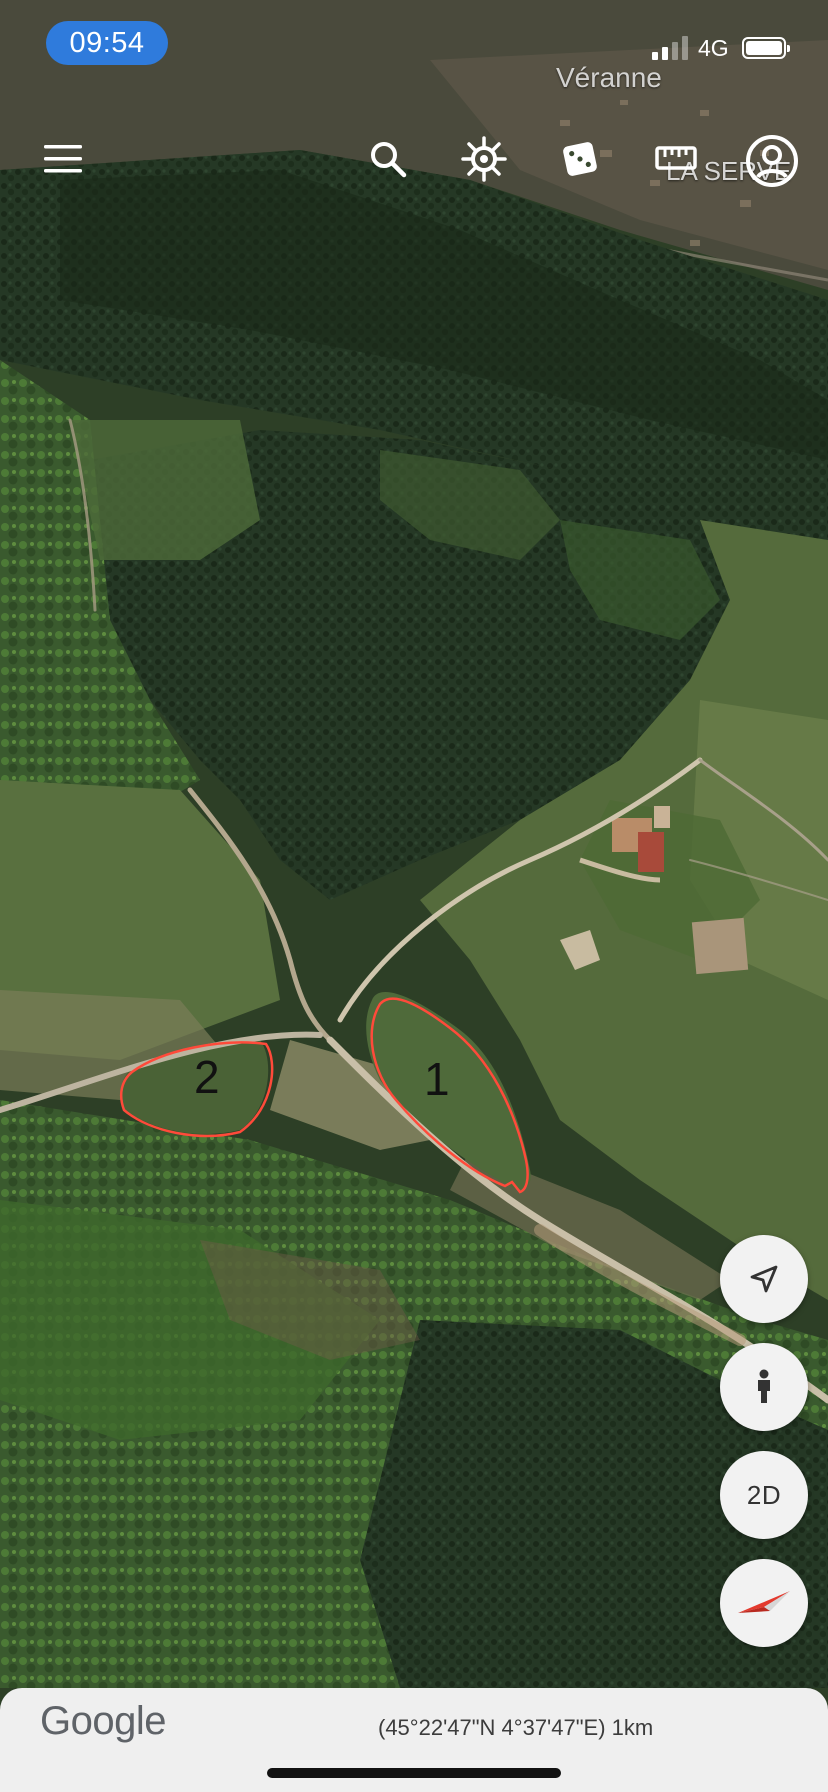 The height and width of the screenshot is (1792, 828). I want to click on account-icon, so click(772, 161).